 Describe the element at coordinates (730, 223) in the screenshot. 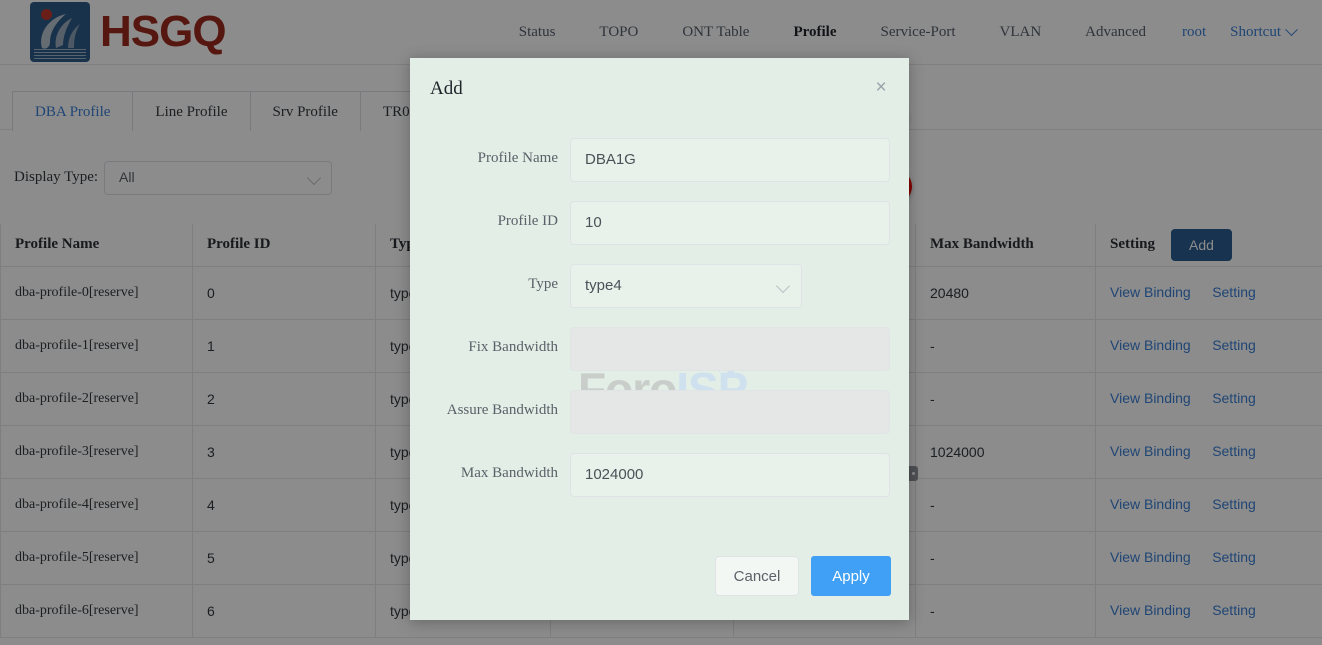

I see `profile-id-input: 10` at that location.